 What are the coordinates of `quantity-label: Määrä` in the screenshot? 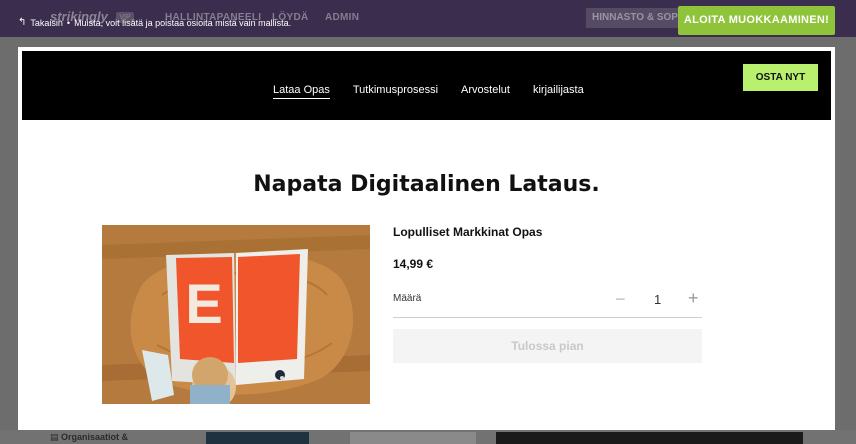 It's located at (407, 298).